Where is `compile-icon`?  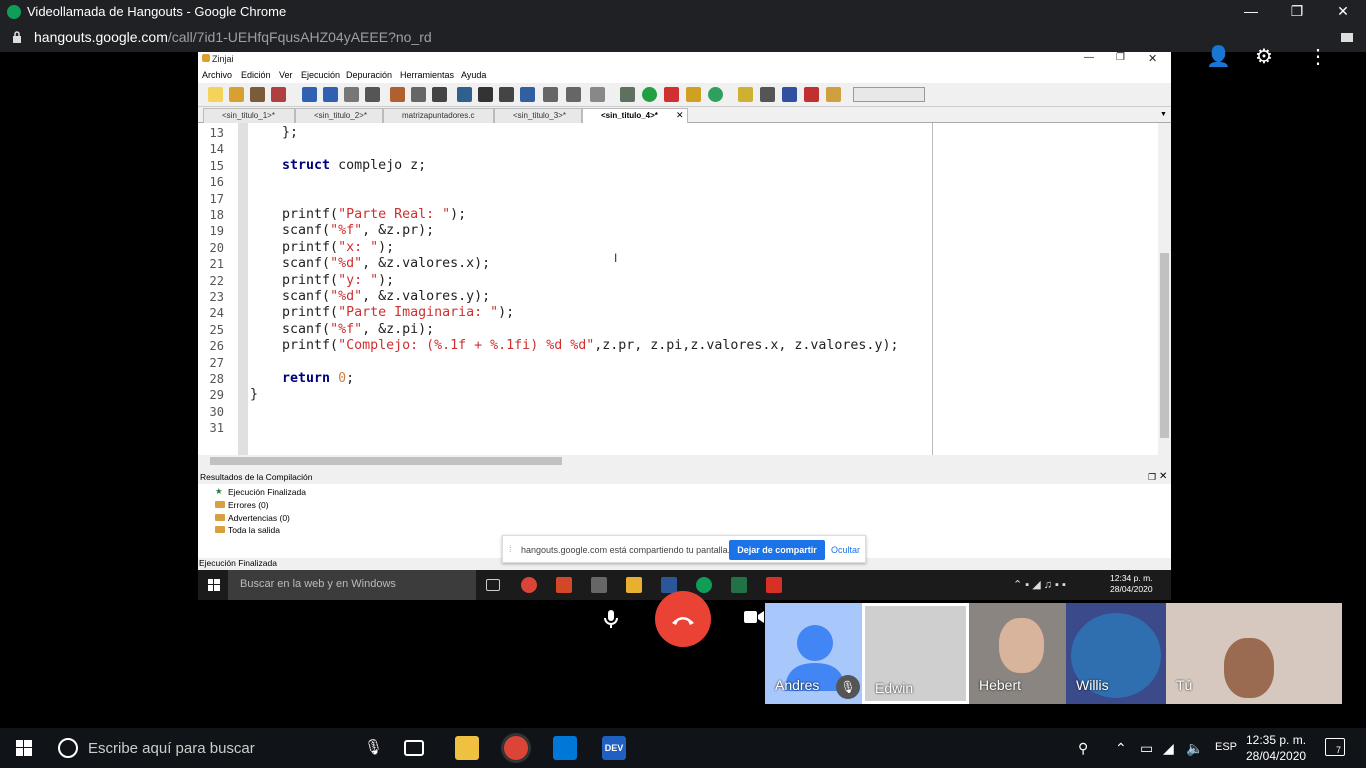
compile-icon is located at coordinates (627, 94).